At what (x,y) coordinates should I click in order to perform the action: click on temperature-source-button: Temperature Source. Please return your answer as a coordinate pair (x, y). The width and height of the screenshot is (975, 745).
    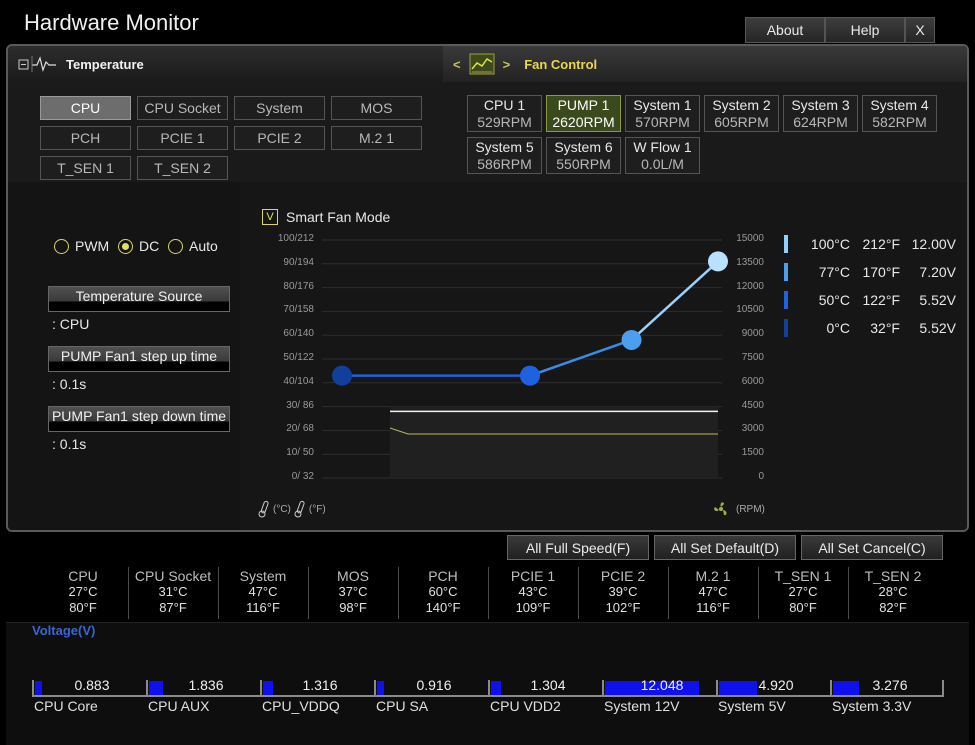
    Looking at the image, I should click on (139, 299).